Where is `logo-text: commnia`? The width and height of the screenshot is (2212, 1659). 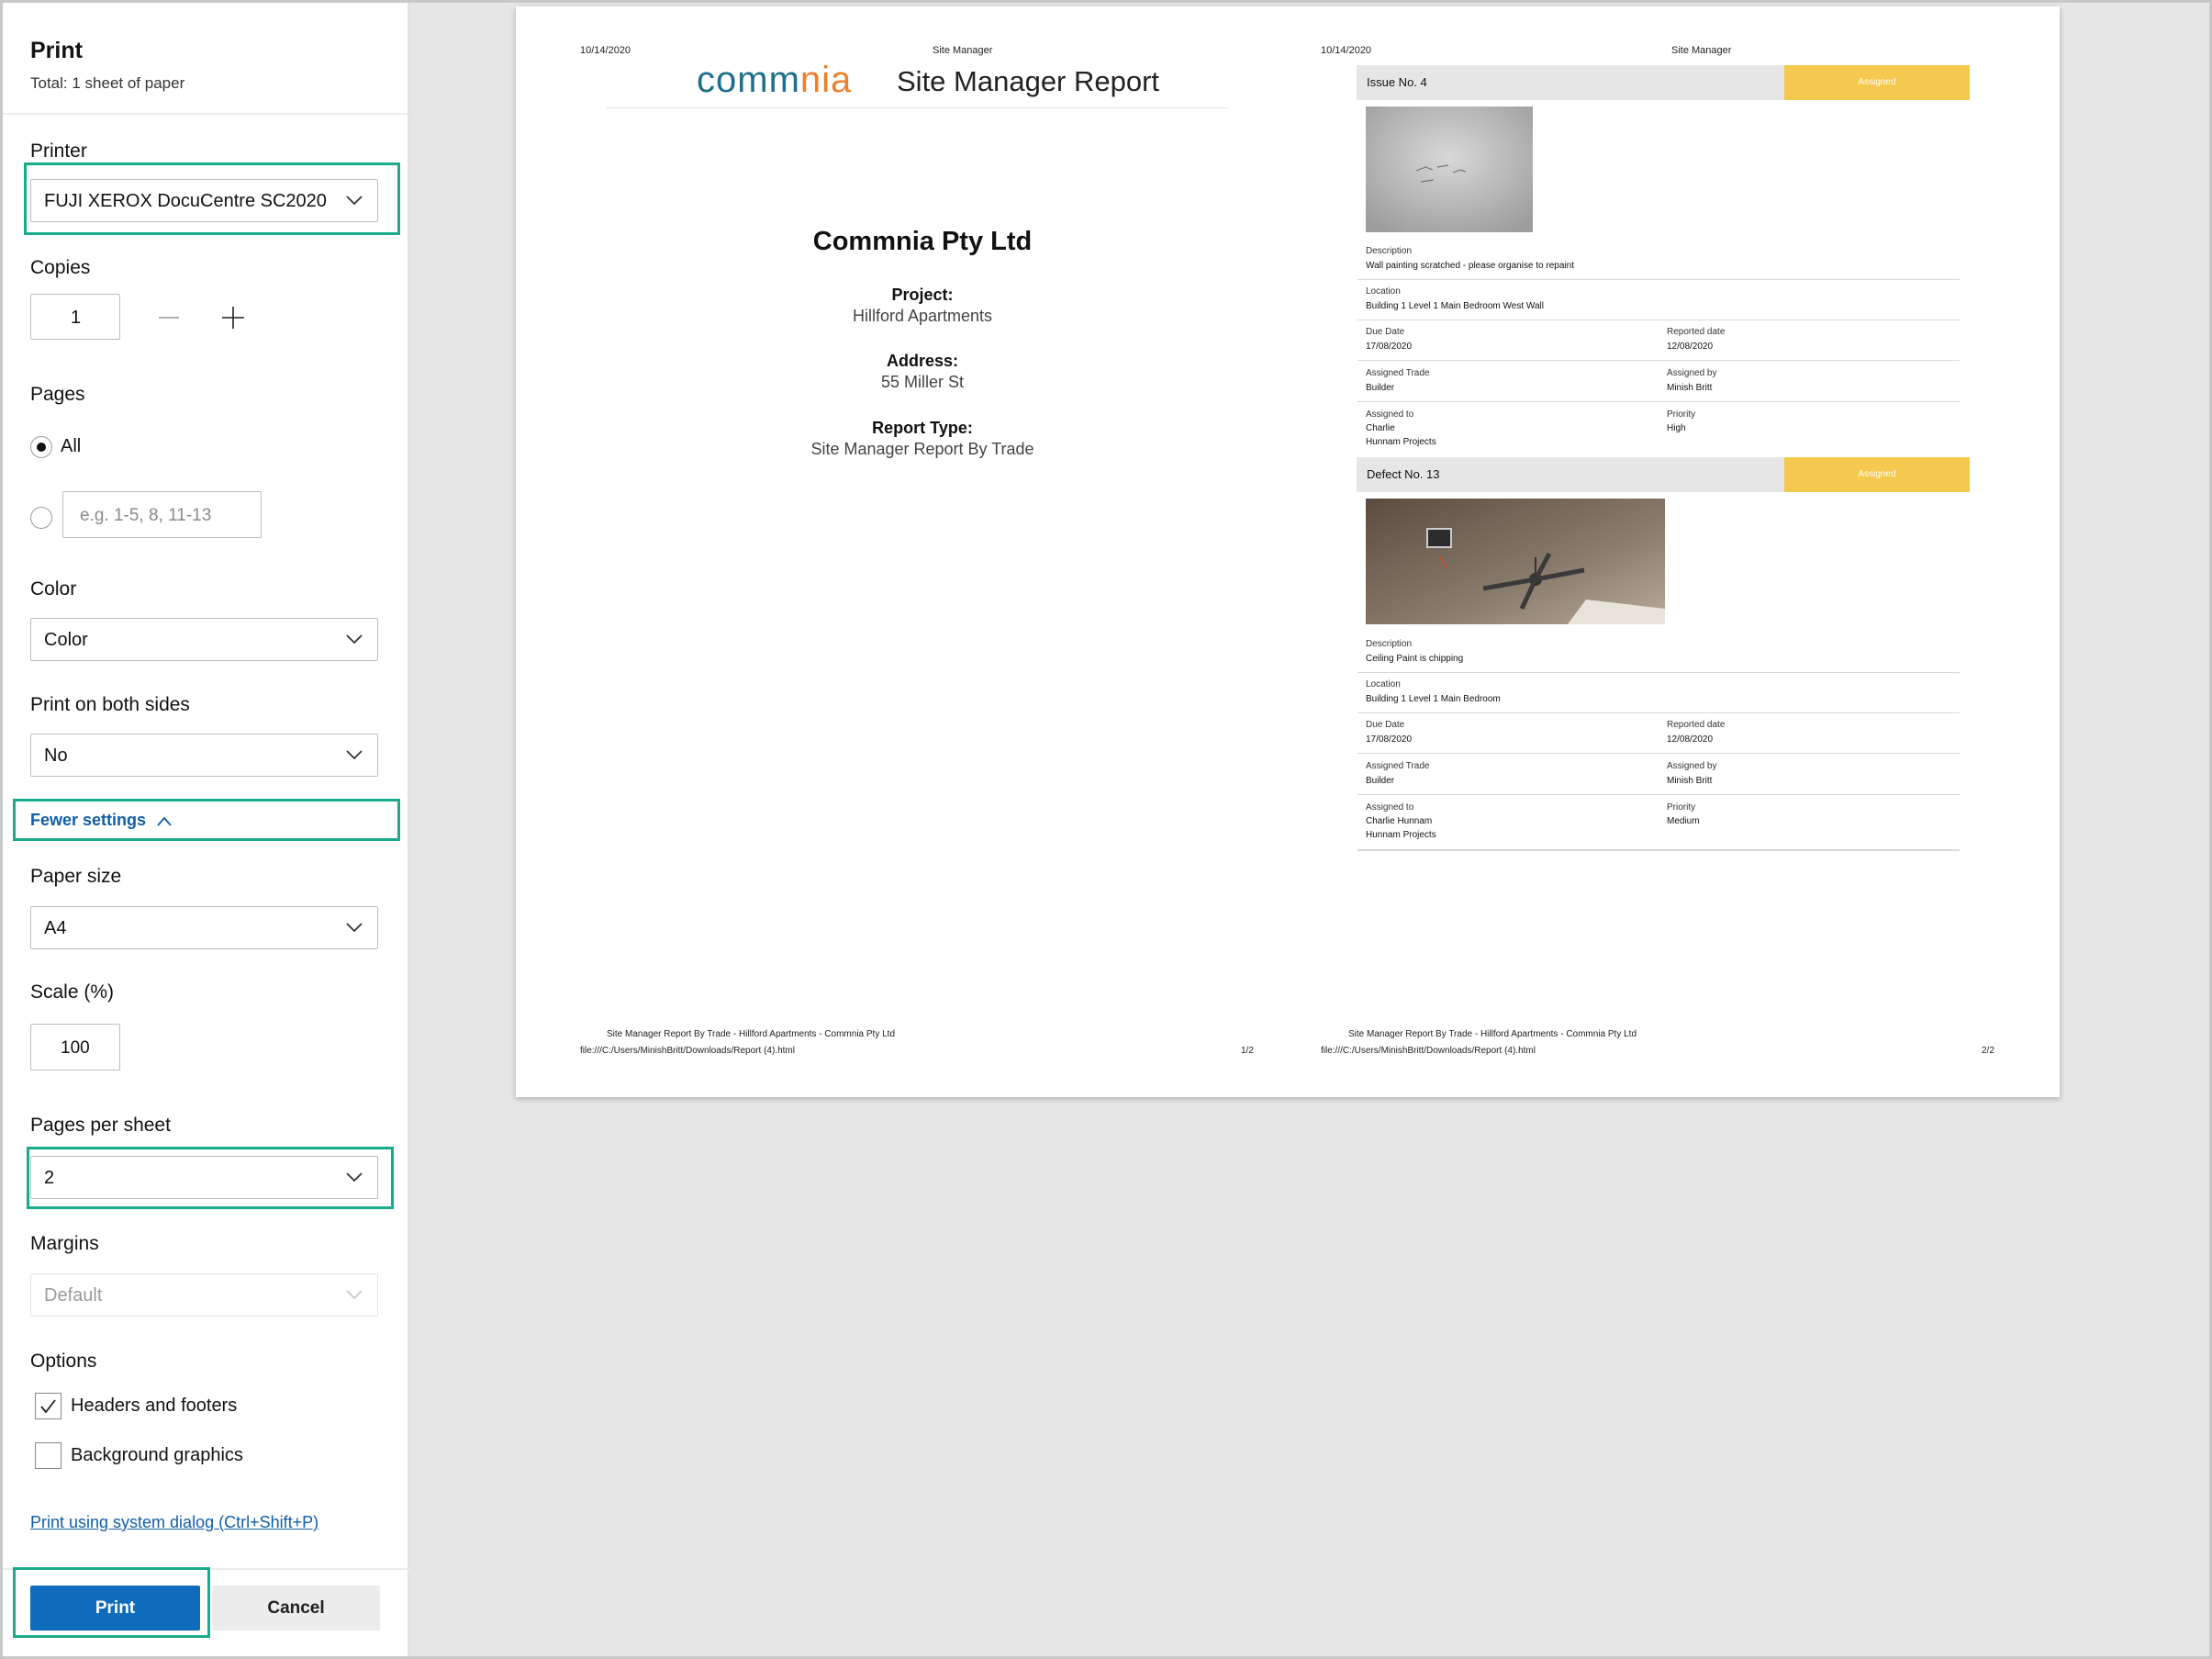
logo-text: commnia is located at coordinates (775, 80).